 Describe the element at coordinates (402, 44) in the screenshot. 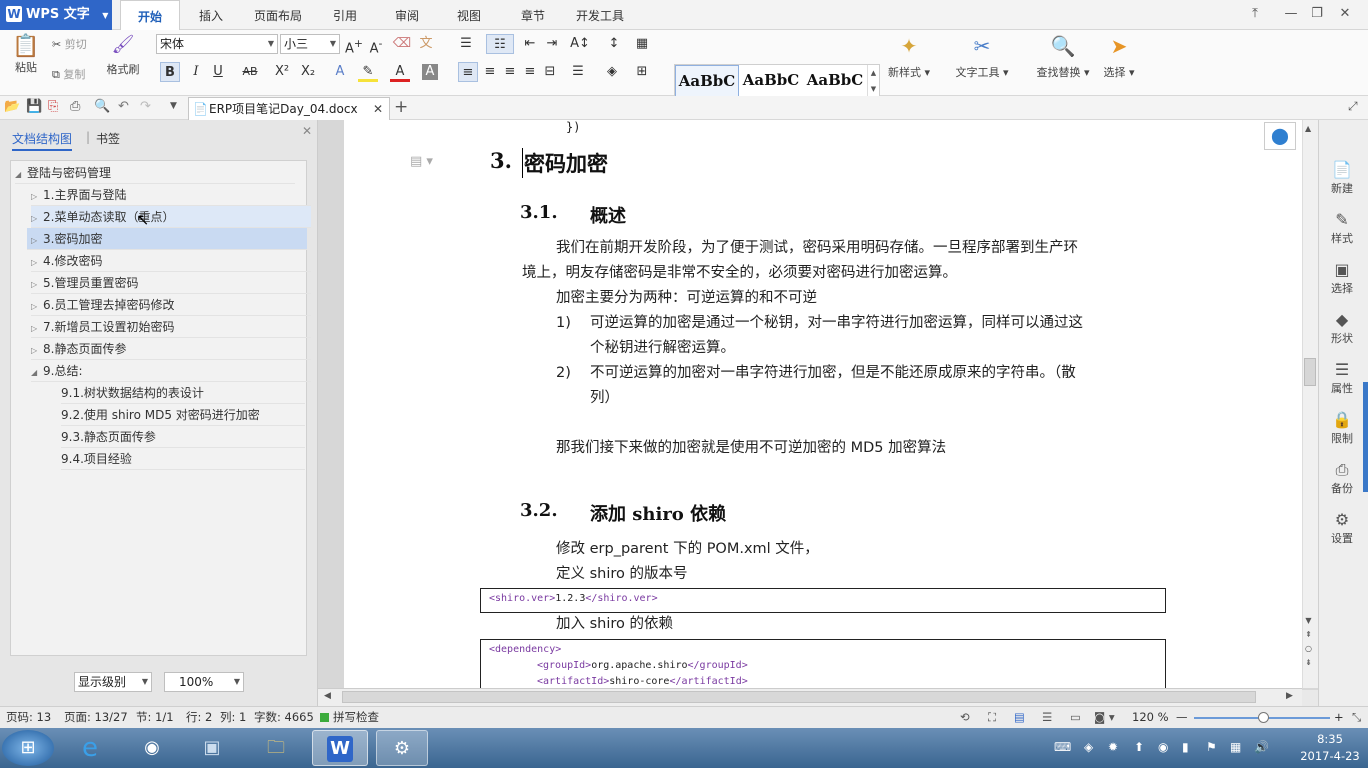

I see `clear-format-icon: ⌫` at that location.